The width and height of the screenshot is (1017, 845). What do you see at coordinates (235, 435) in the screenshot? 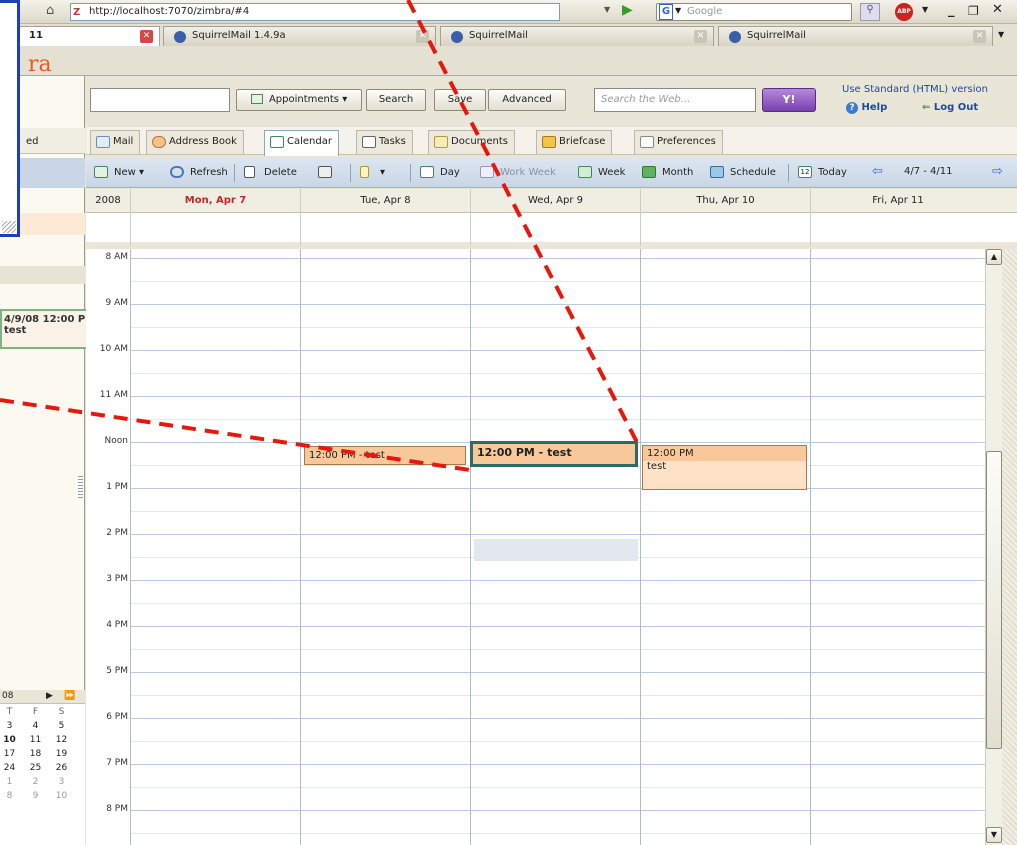
I see `annotation-dashed-line-left` at bounding box center [235, 435].